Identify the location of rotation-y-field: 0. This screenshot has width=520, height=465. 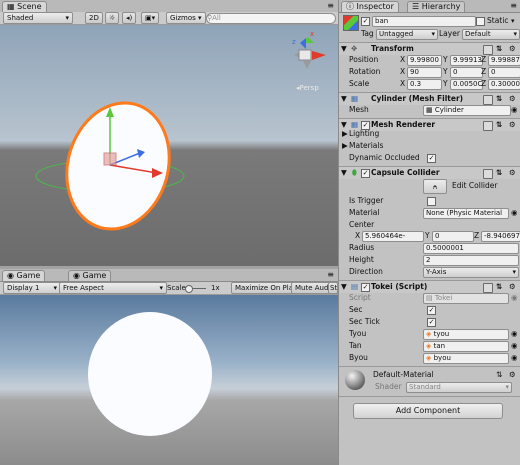
(466, 72).